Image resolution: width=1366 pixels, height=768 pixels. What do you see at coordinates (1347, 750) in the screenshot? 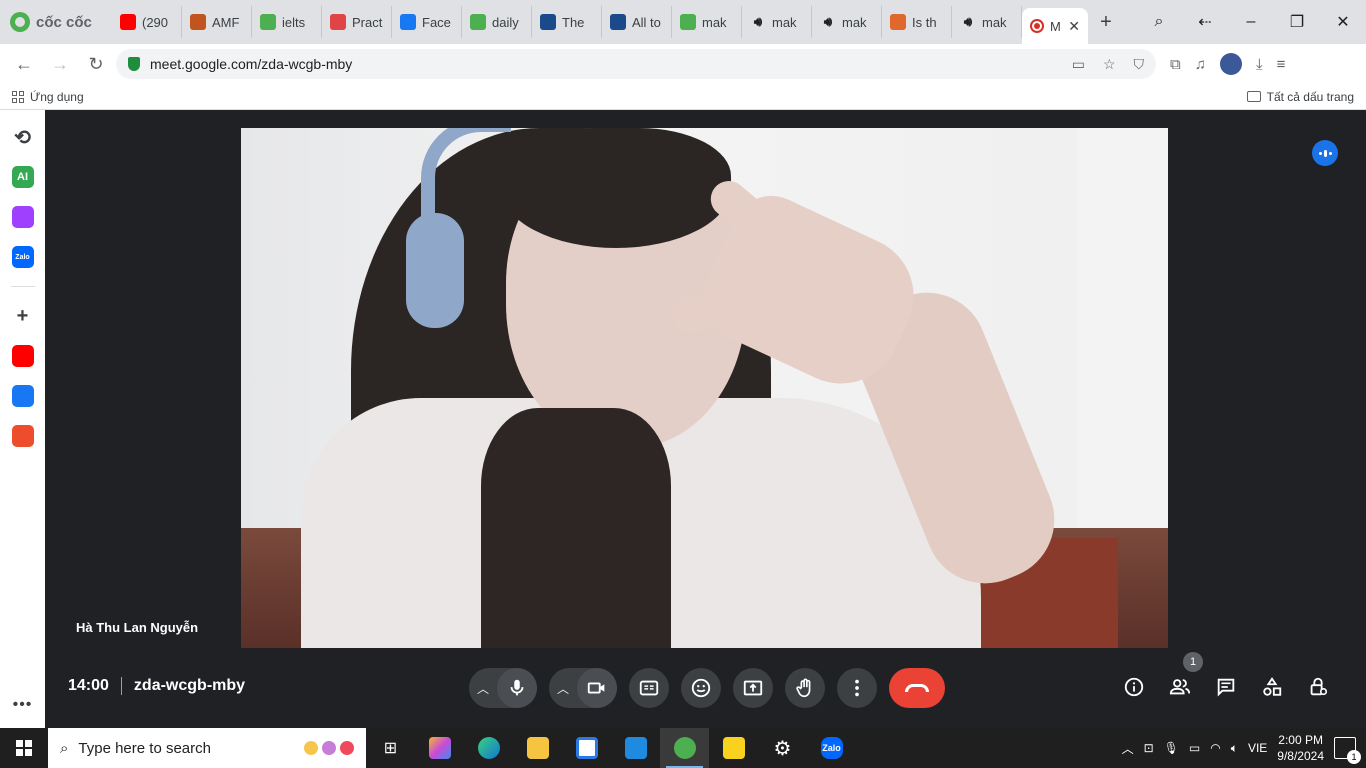
I see `notification-center-icon: 1` at bounding box center [1347, 750].